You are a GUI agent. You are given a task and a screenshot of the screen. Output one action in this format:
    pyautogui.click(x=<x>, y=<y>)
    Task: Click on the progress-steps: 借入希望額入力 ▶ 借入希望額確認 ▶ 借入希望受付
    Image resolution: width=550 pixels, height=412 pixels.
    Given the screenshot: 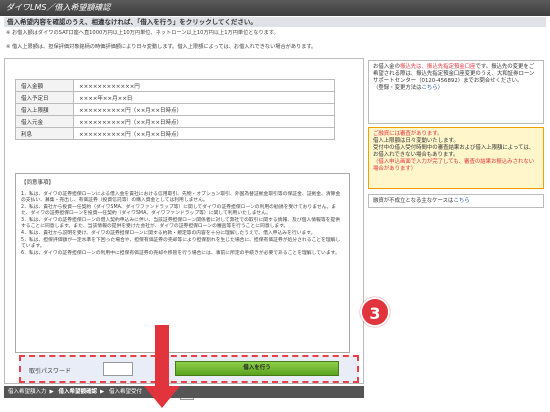 What is the action you would take?
    pyautogui.click(x=184, y=392)
    